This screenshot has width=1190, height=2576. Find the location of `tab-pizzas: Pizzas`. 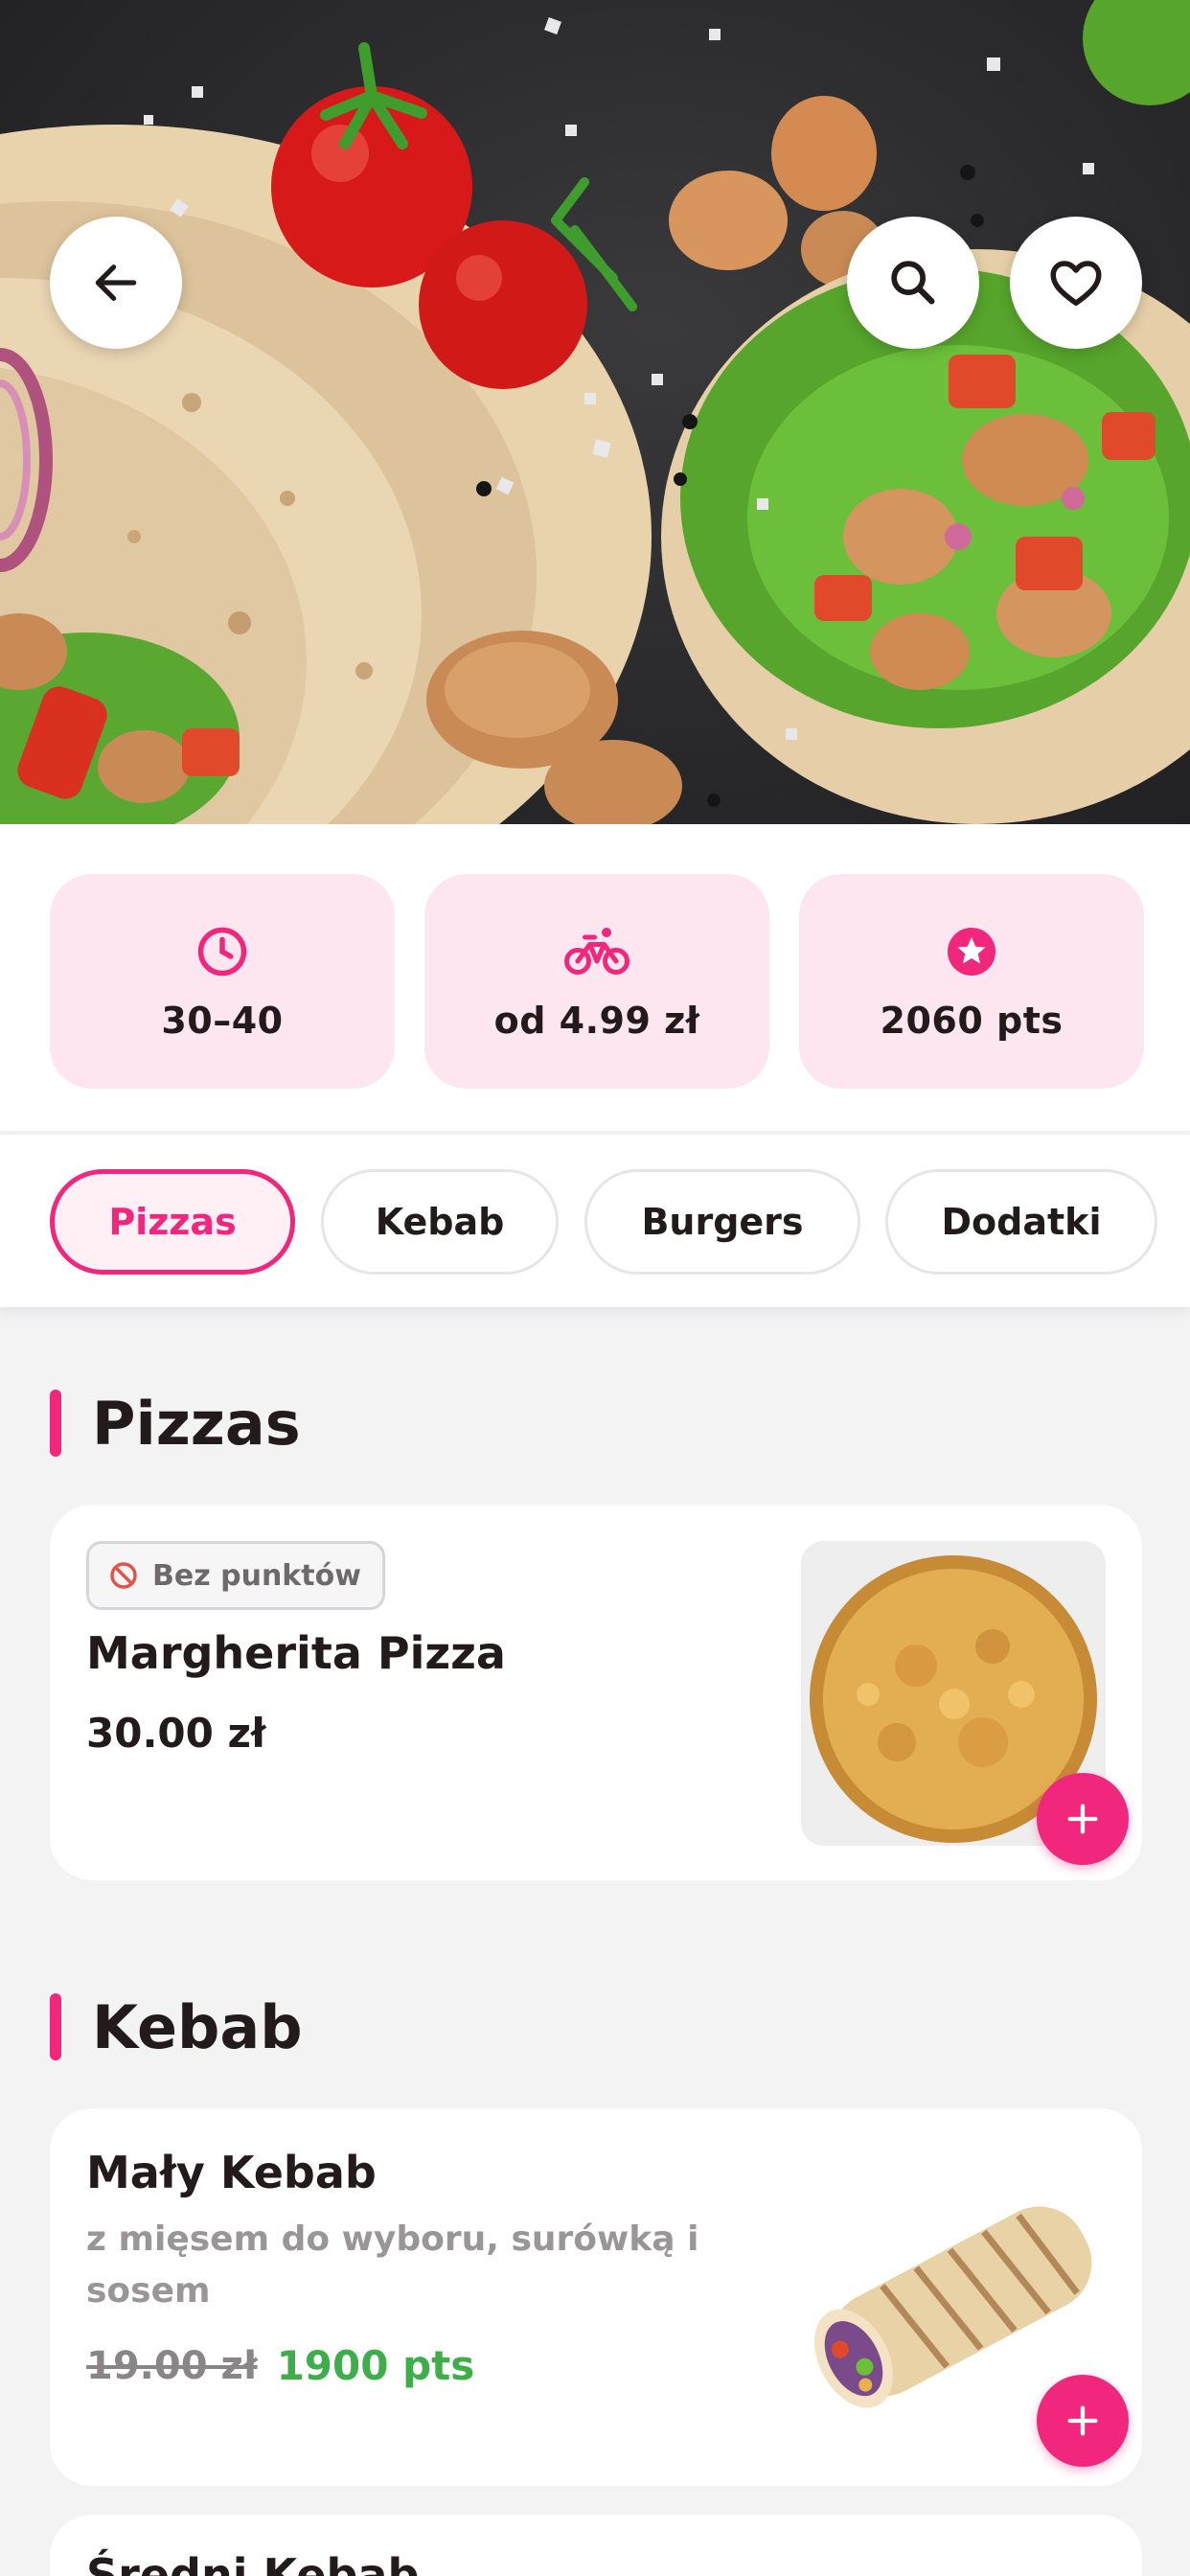

tab-pizzas: Pizzas is located at coordinates (172, 1222).